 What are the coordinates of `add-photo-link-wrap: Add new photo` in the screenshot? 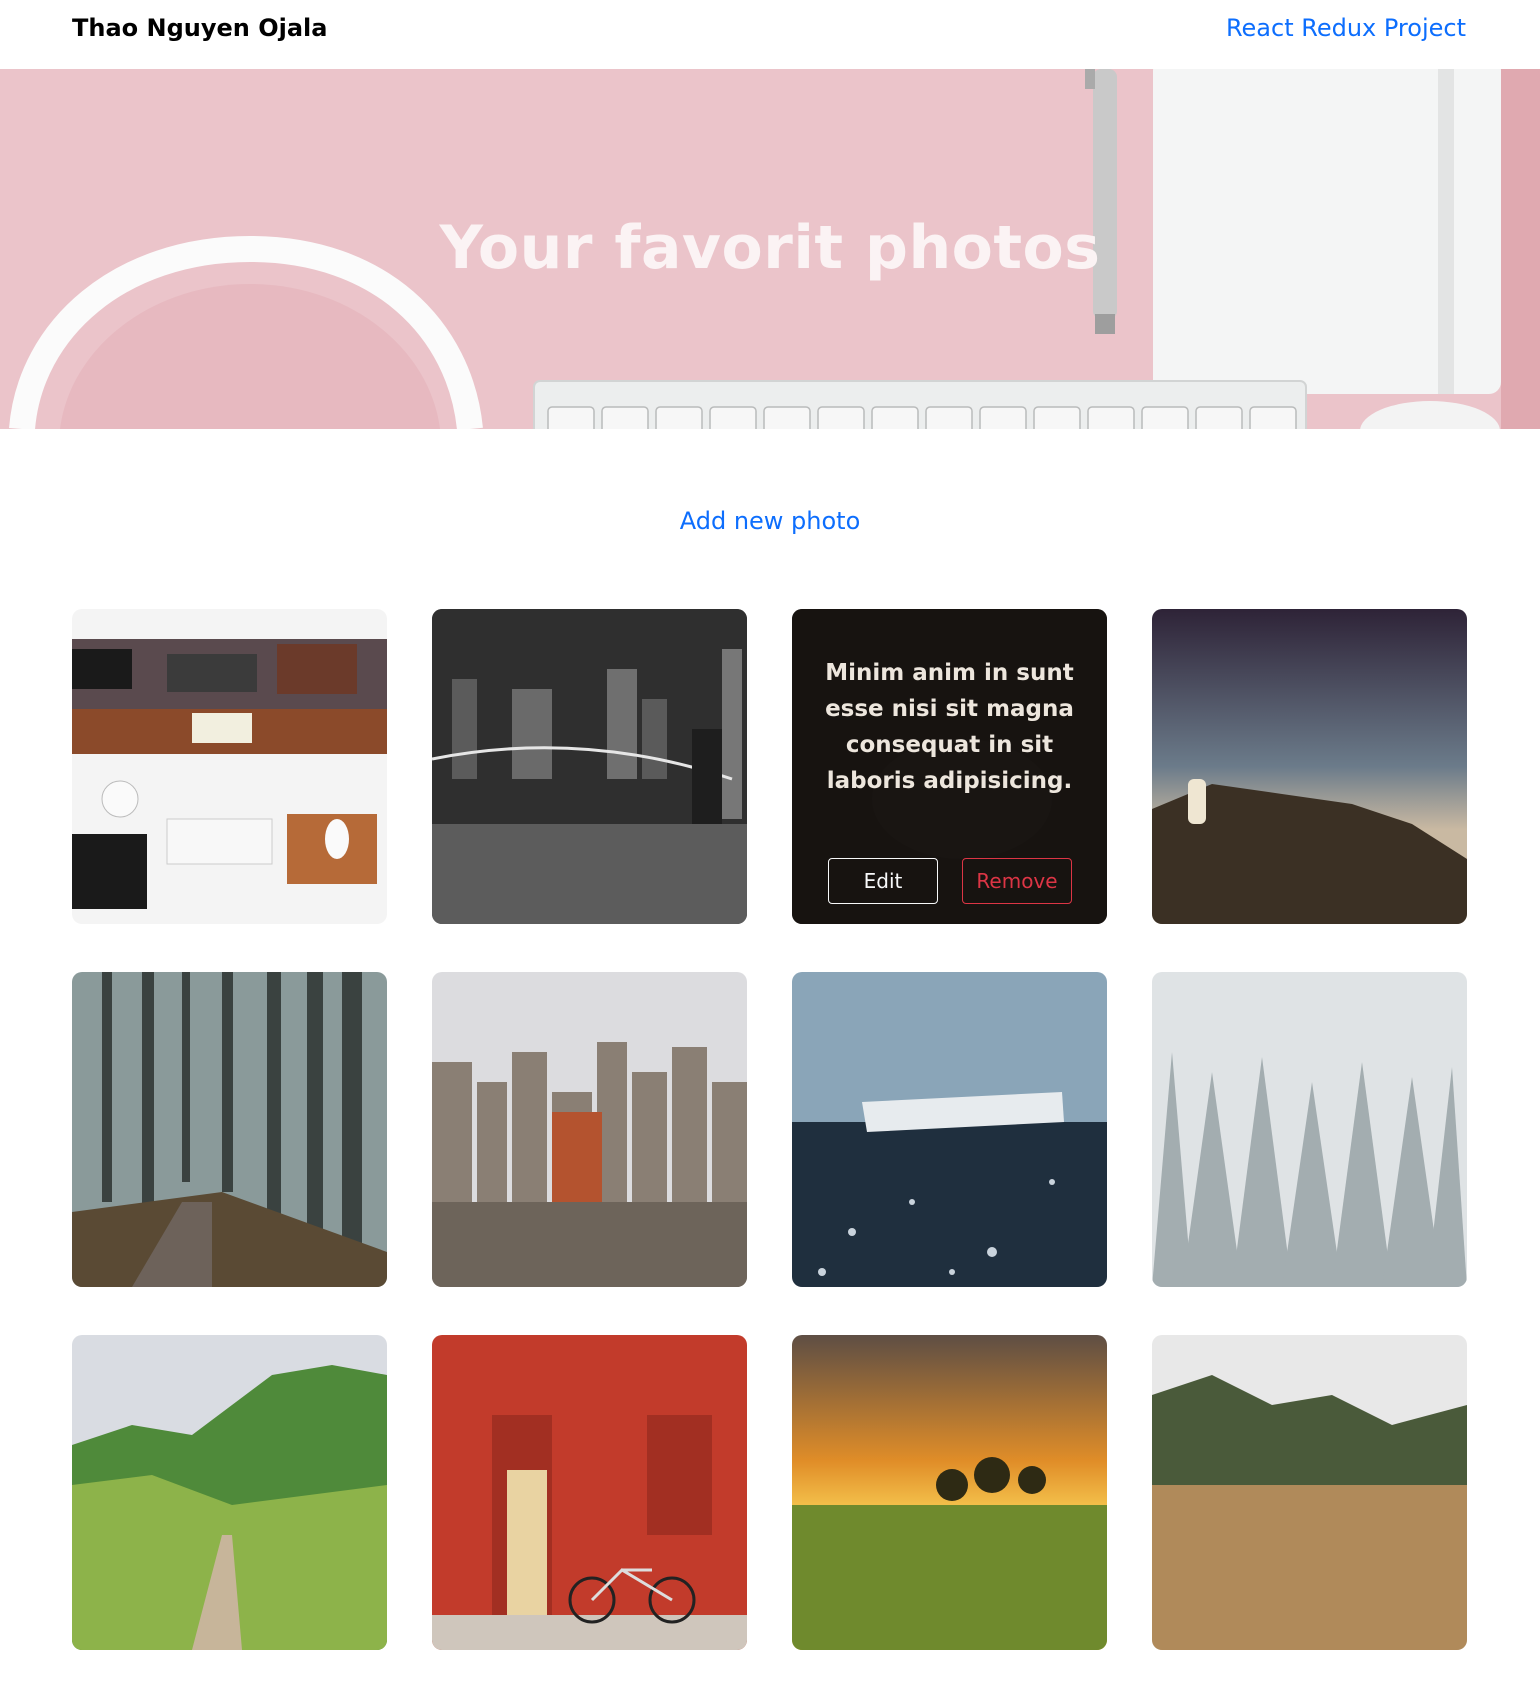 It's located at (770, 521).